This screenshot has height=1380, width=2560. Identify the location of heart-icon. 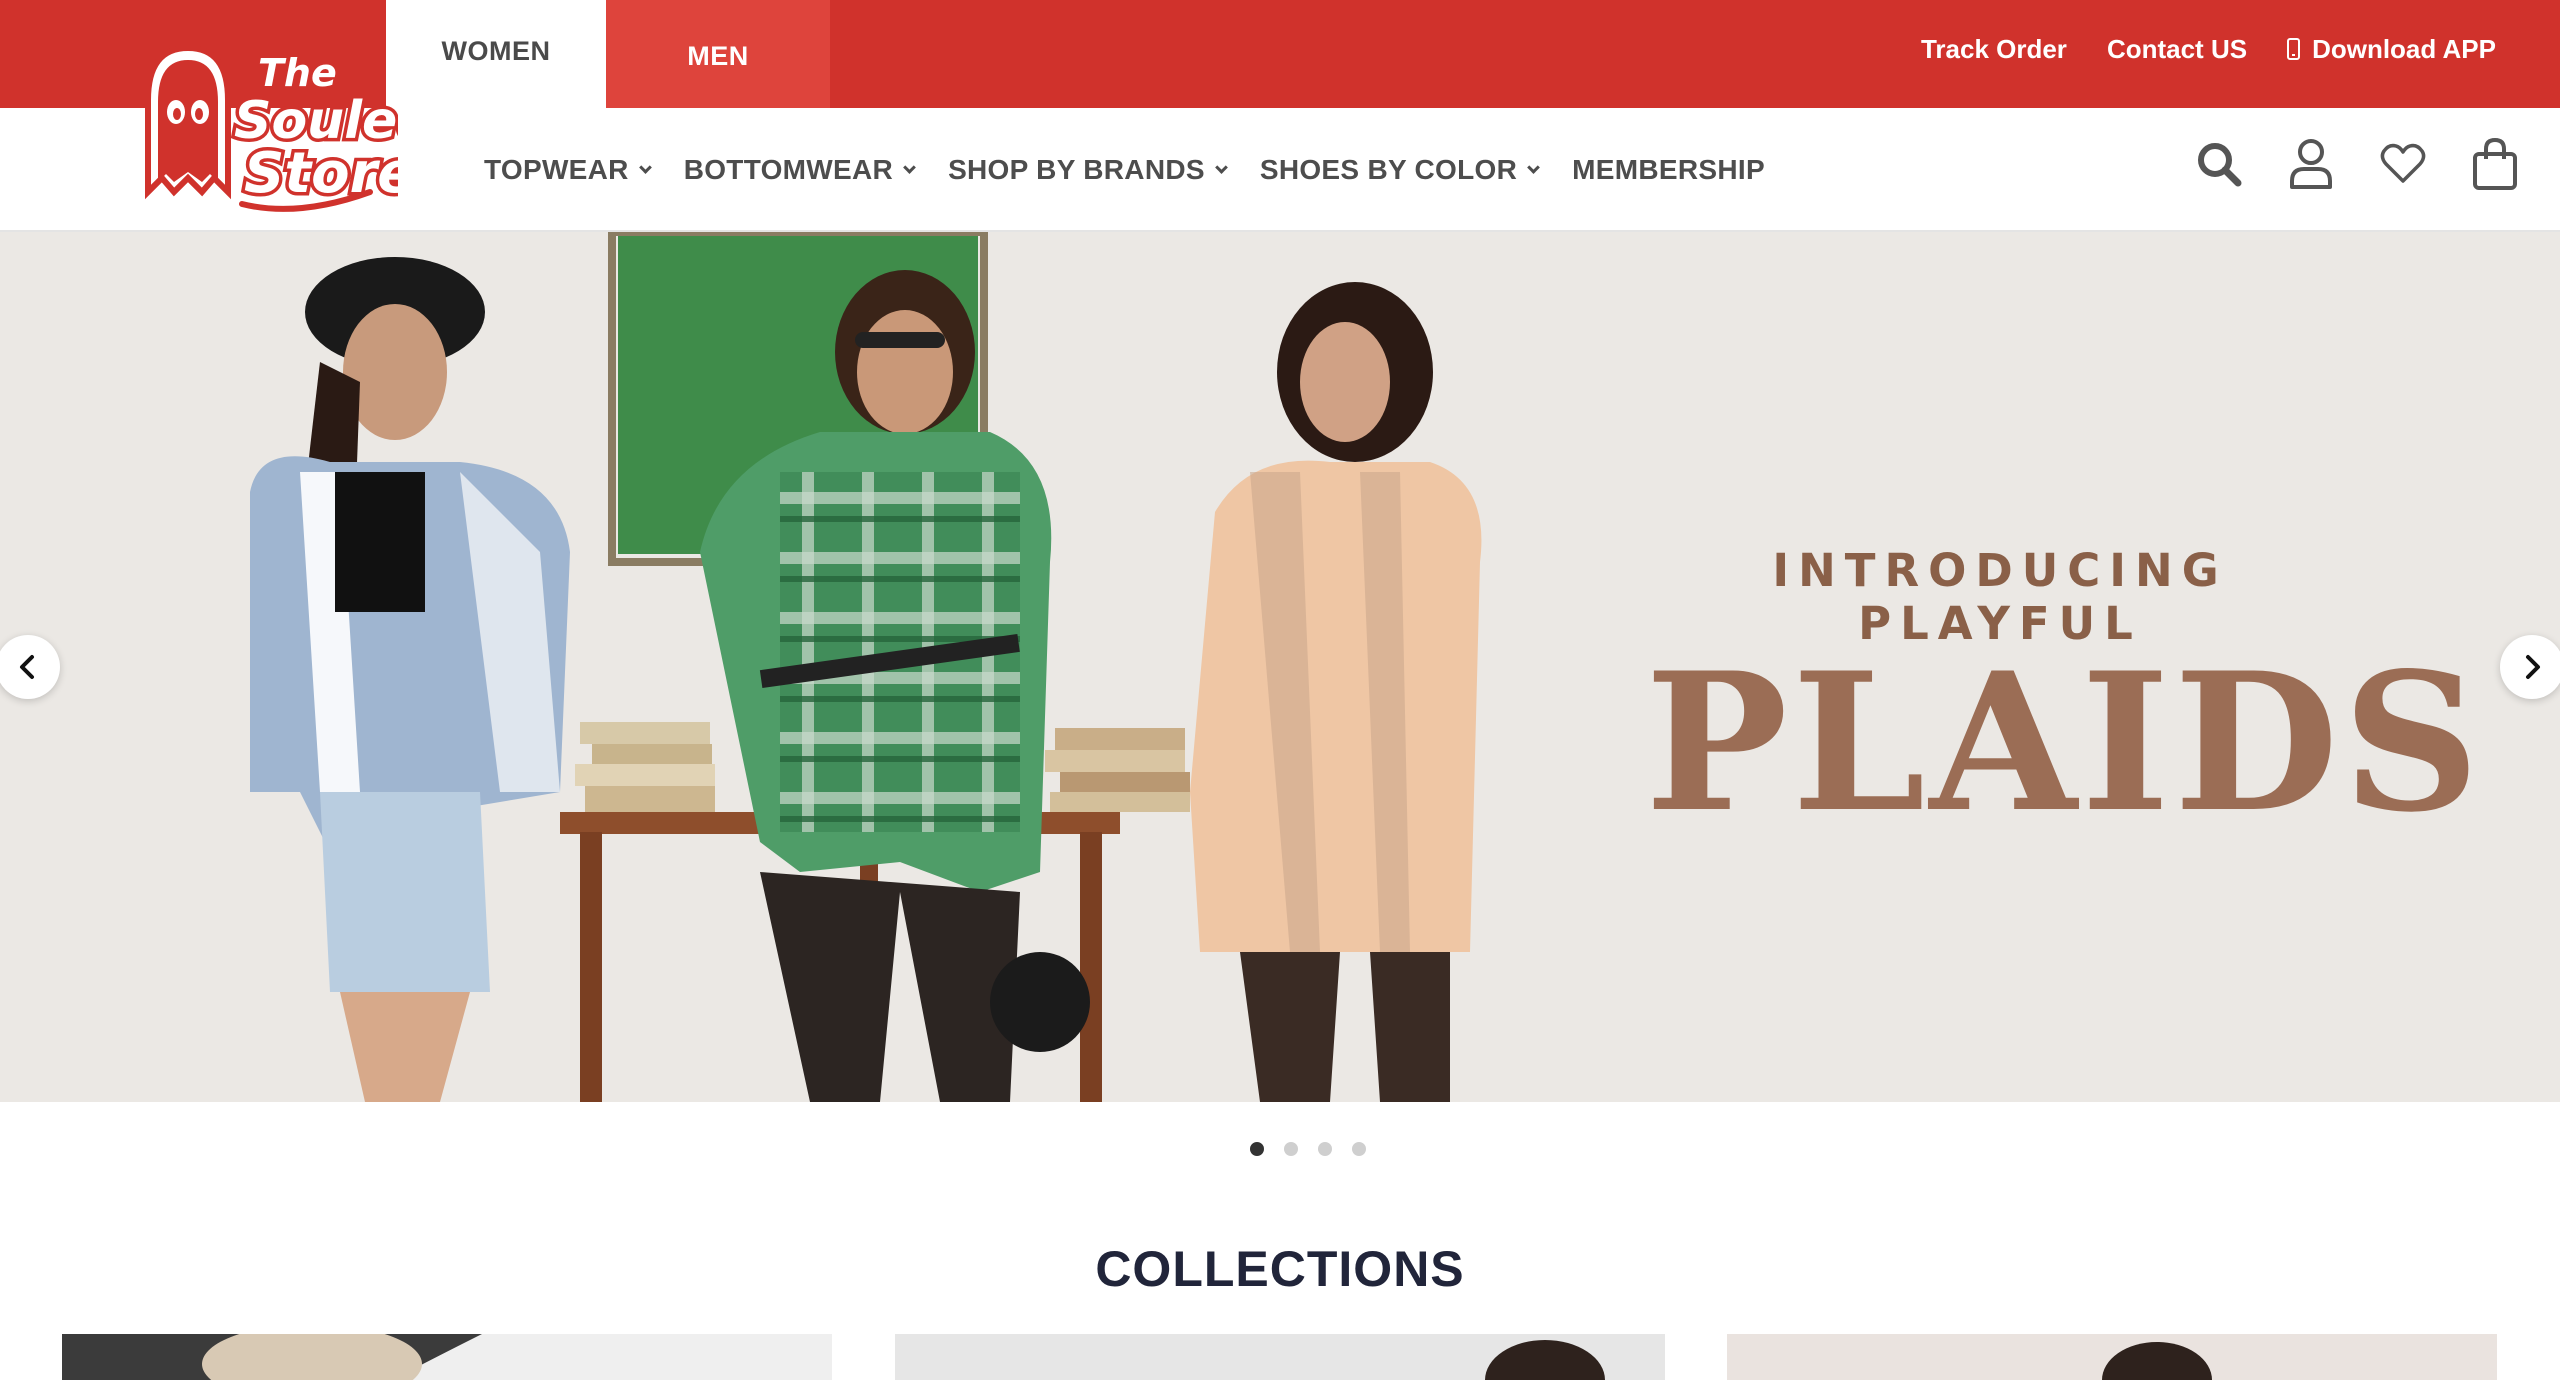
(2403, 164).